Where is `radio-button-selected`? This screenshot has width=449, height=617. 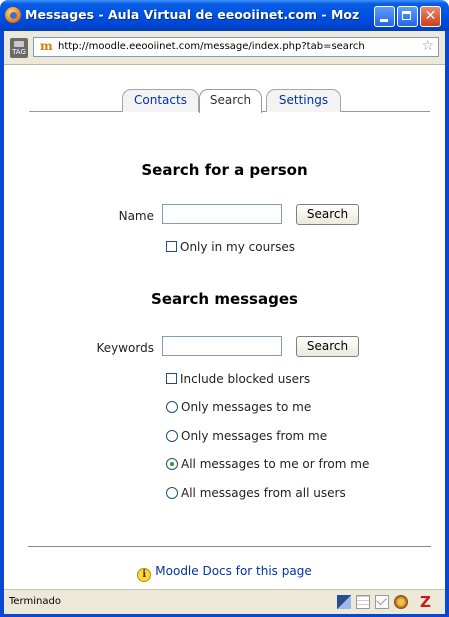
radio-button-selected is located at coordinates (172, 464).